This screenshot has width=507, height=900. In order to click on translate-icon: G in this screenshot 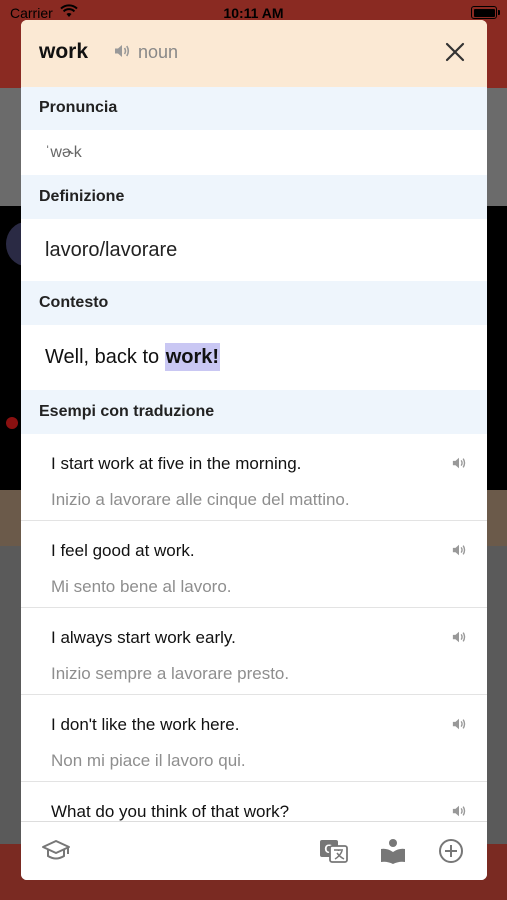, I will do `click(334, 853)`.